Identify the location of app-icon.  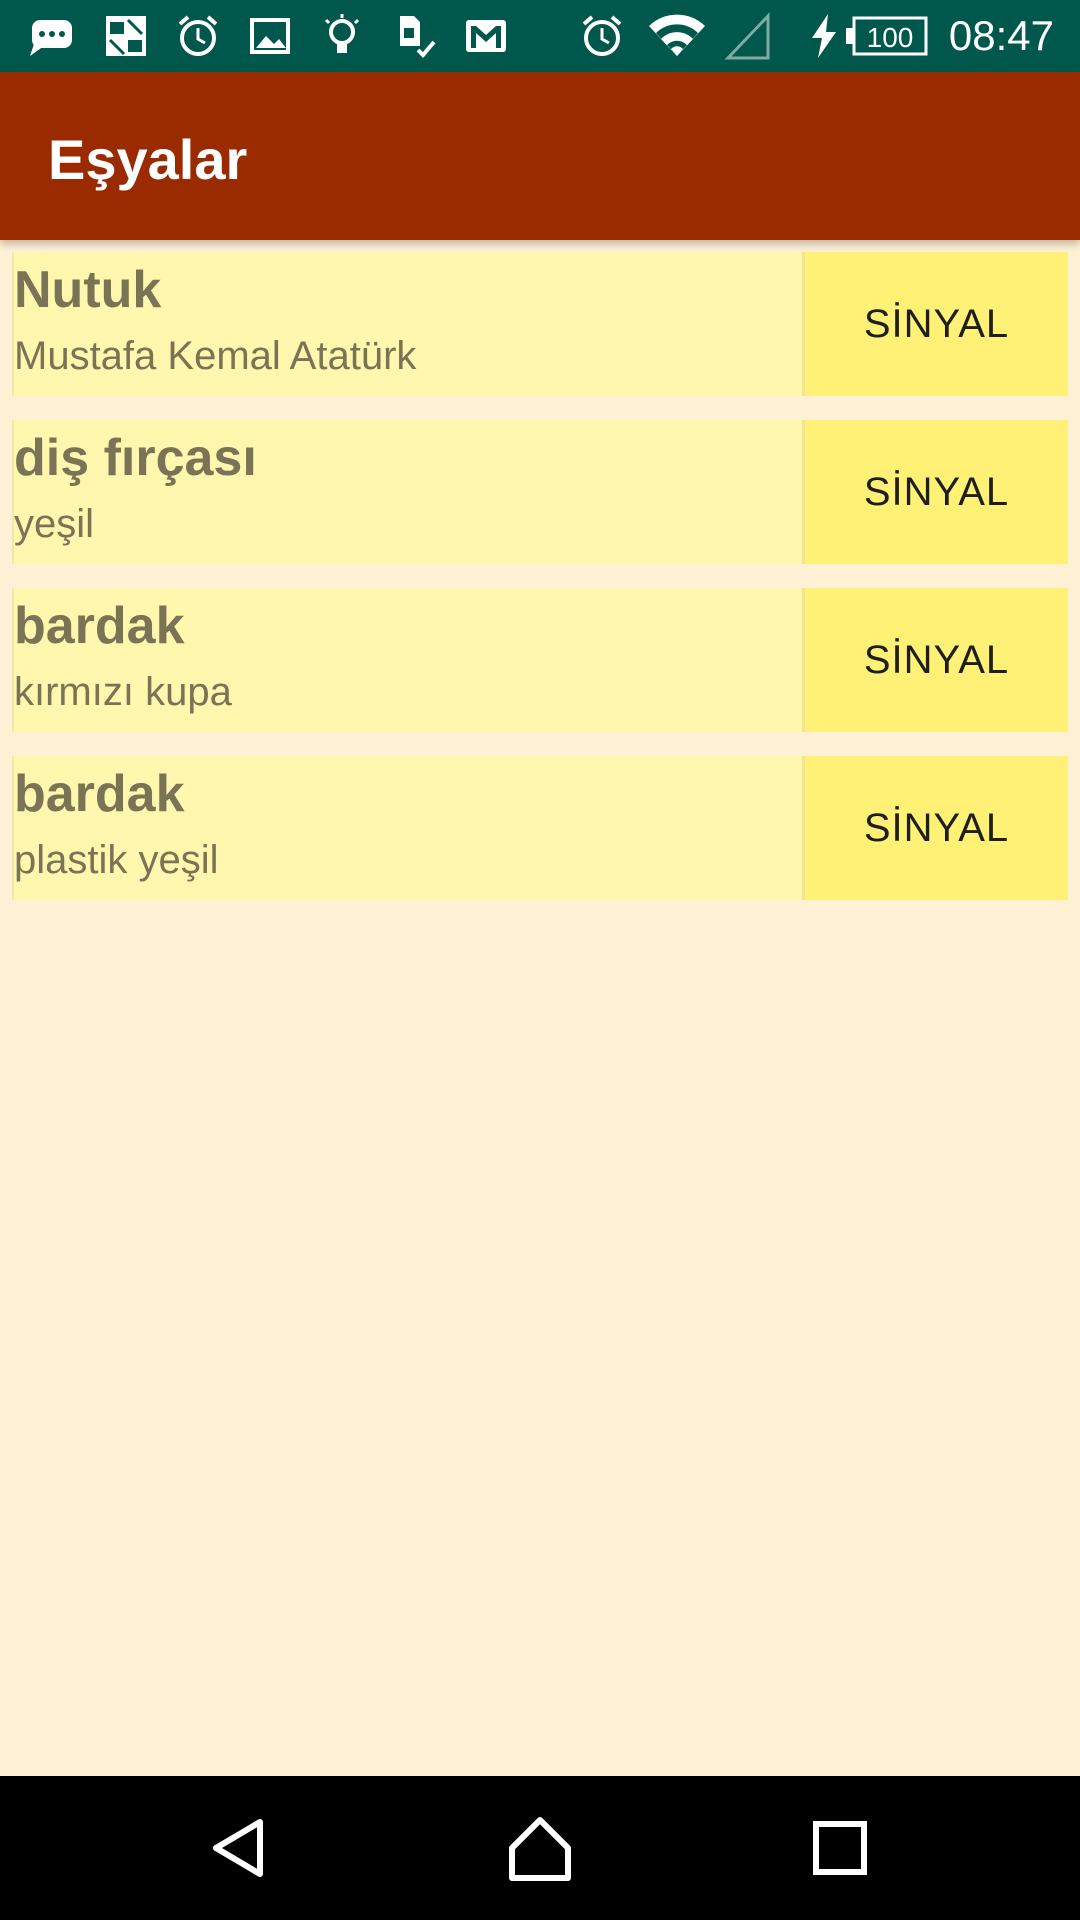
(126, 36).